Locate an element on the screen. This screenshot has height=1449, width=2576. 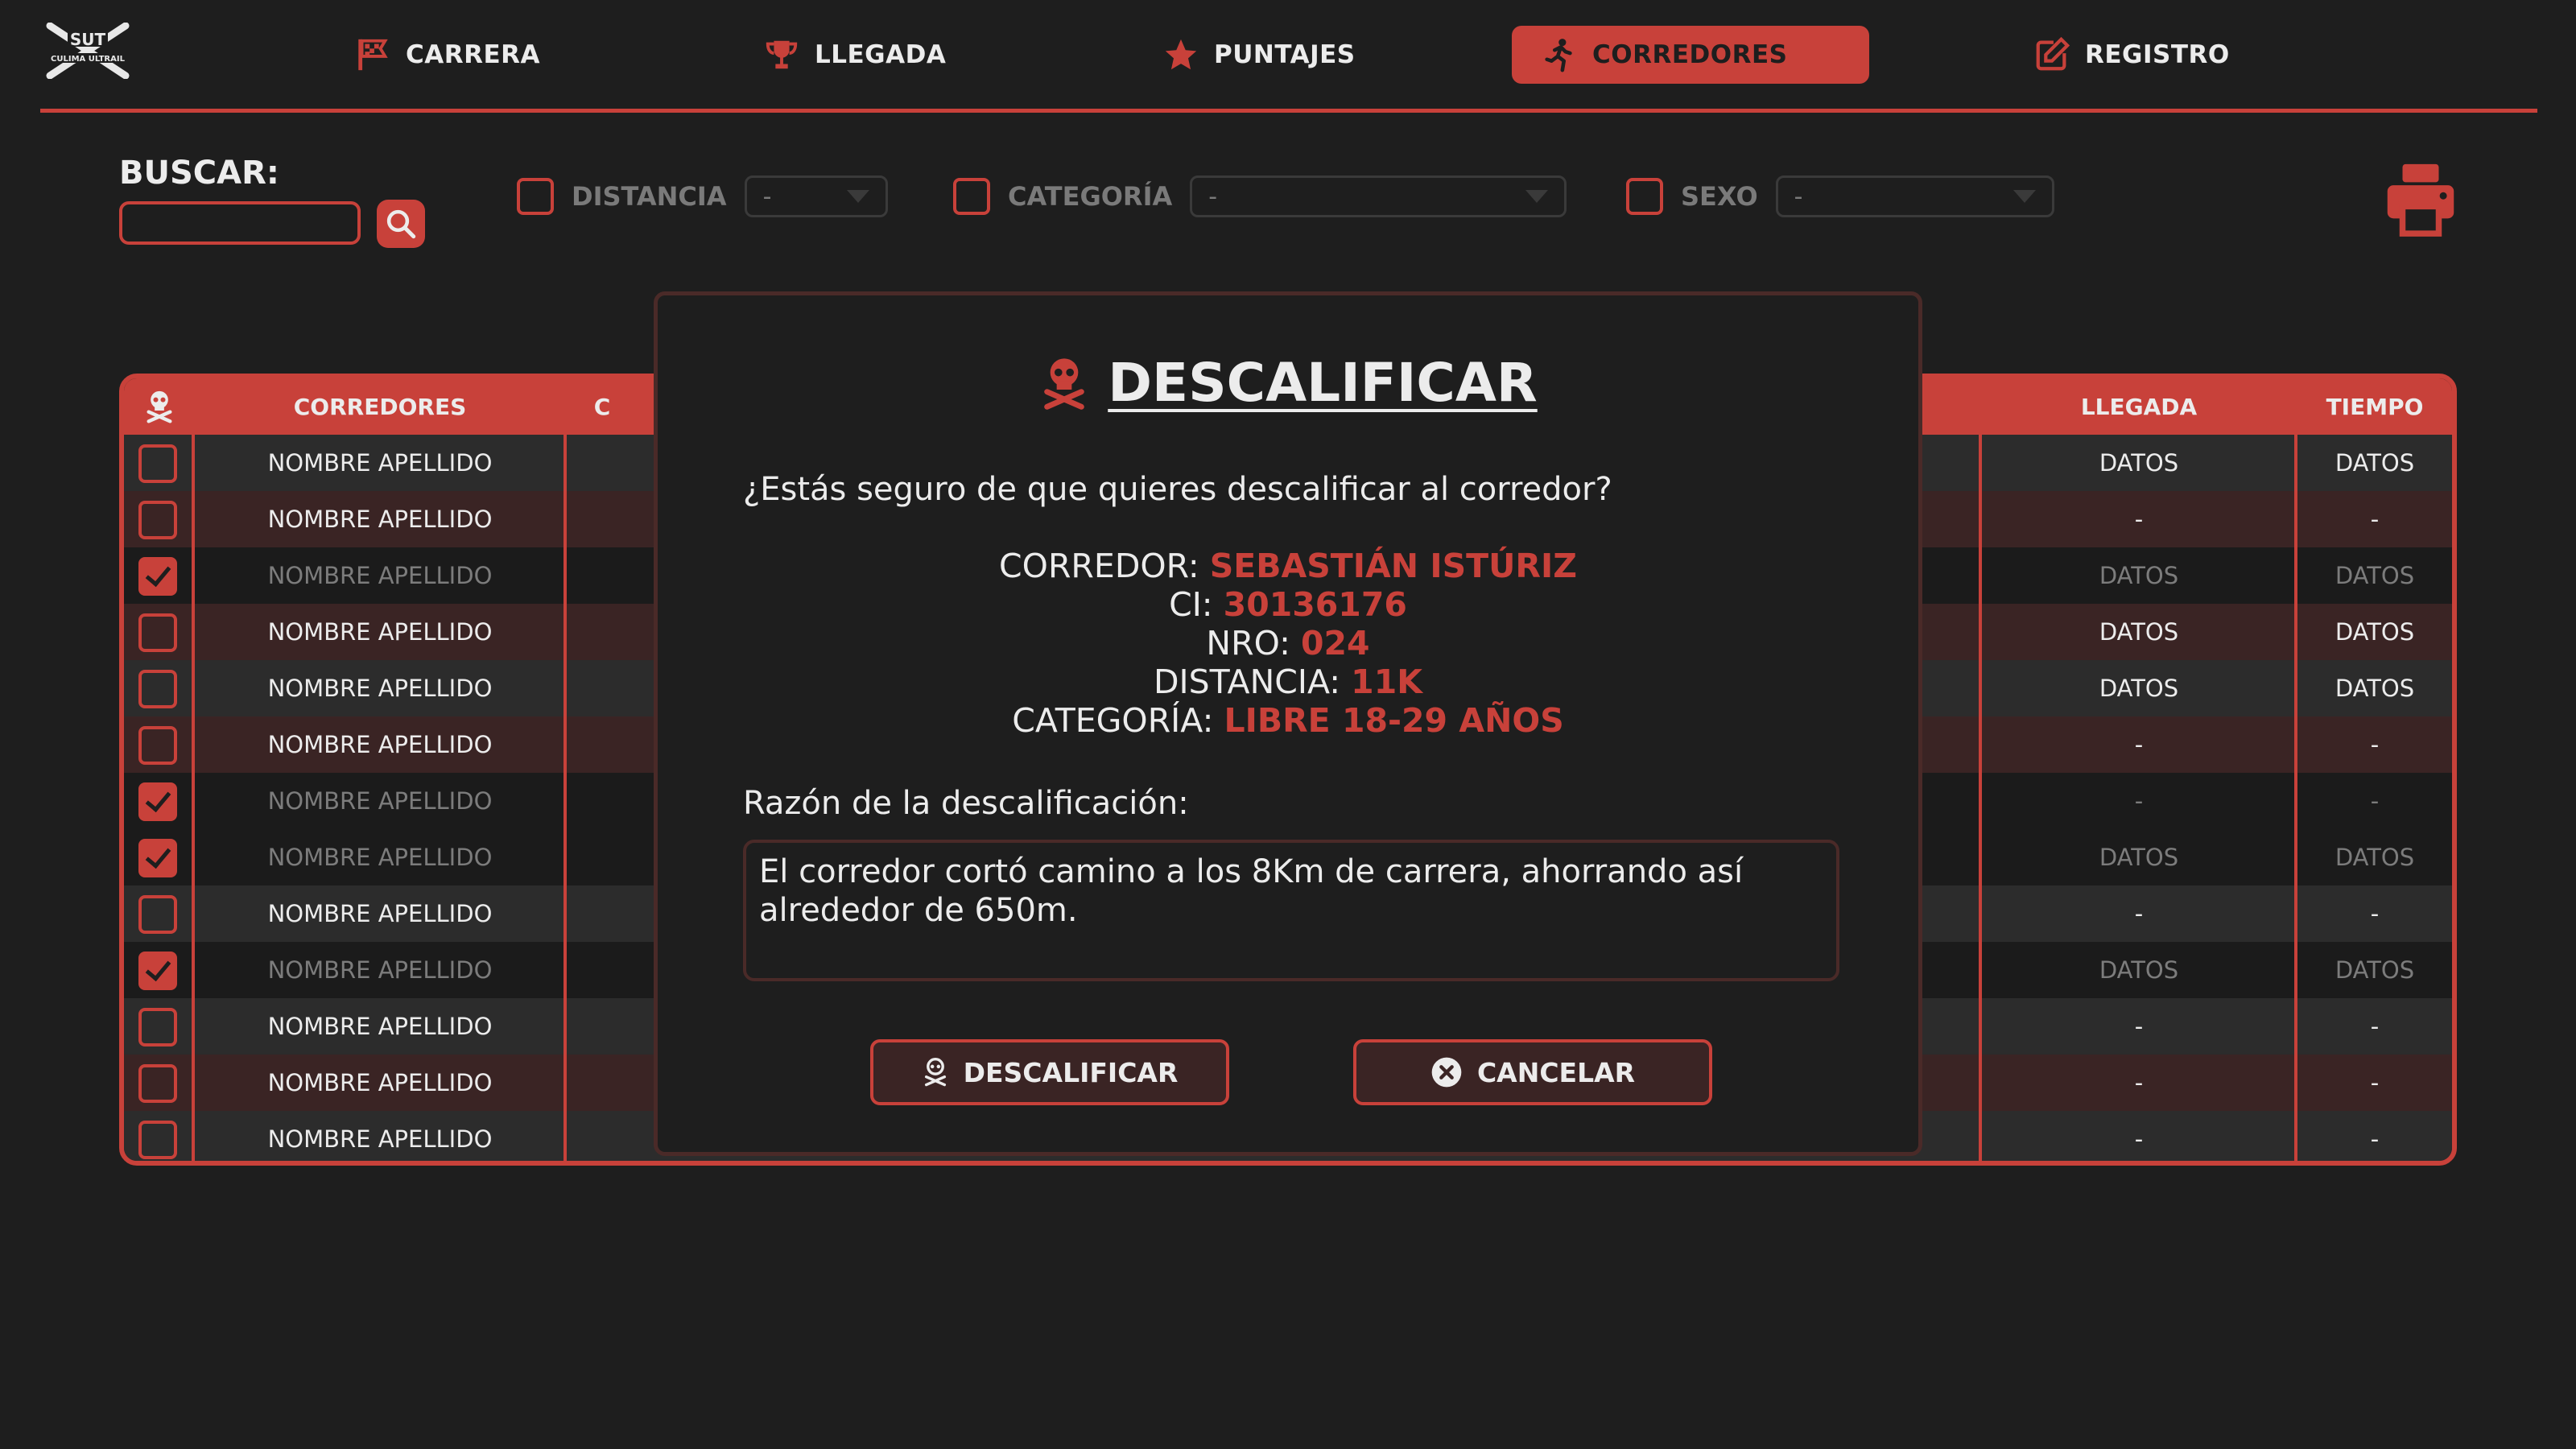
nav-item-registro: REGISTRO is located at coordinates (2131, 55).